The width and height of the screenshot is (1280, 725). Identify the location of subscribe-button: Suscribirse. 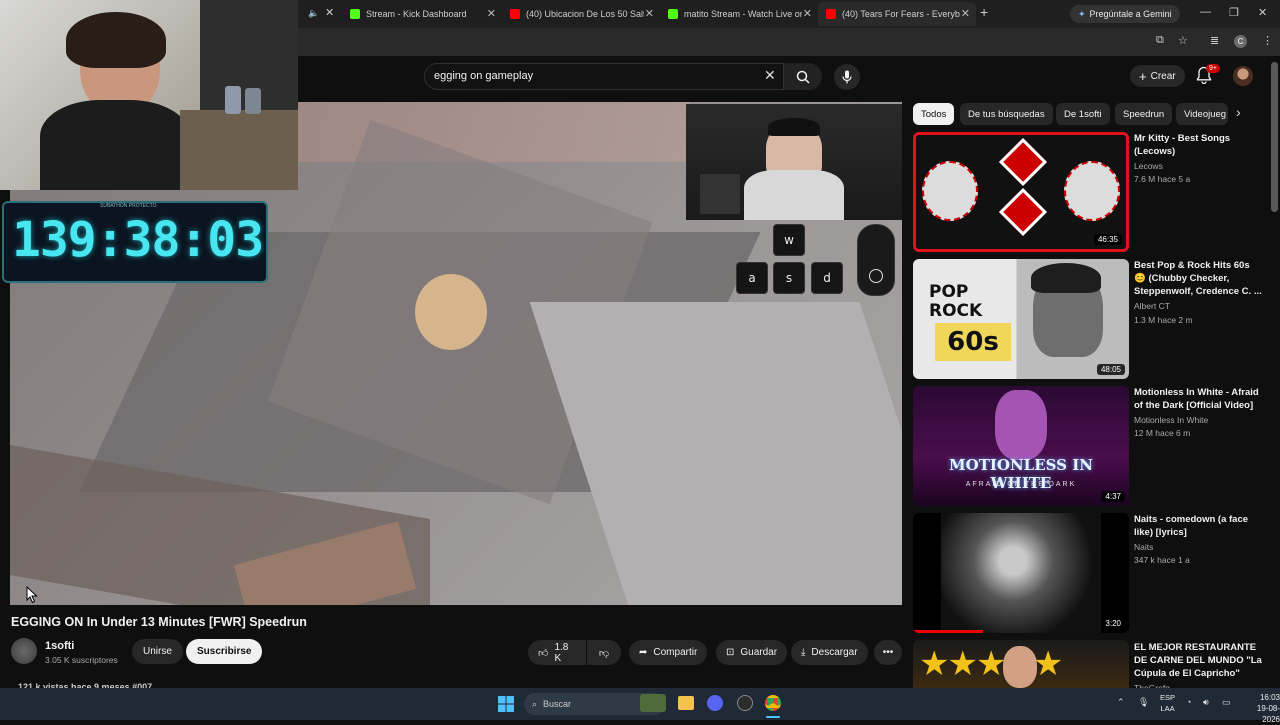
(224, 651).